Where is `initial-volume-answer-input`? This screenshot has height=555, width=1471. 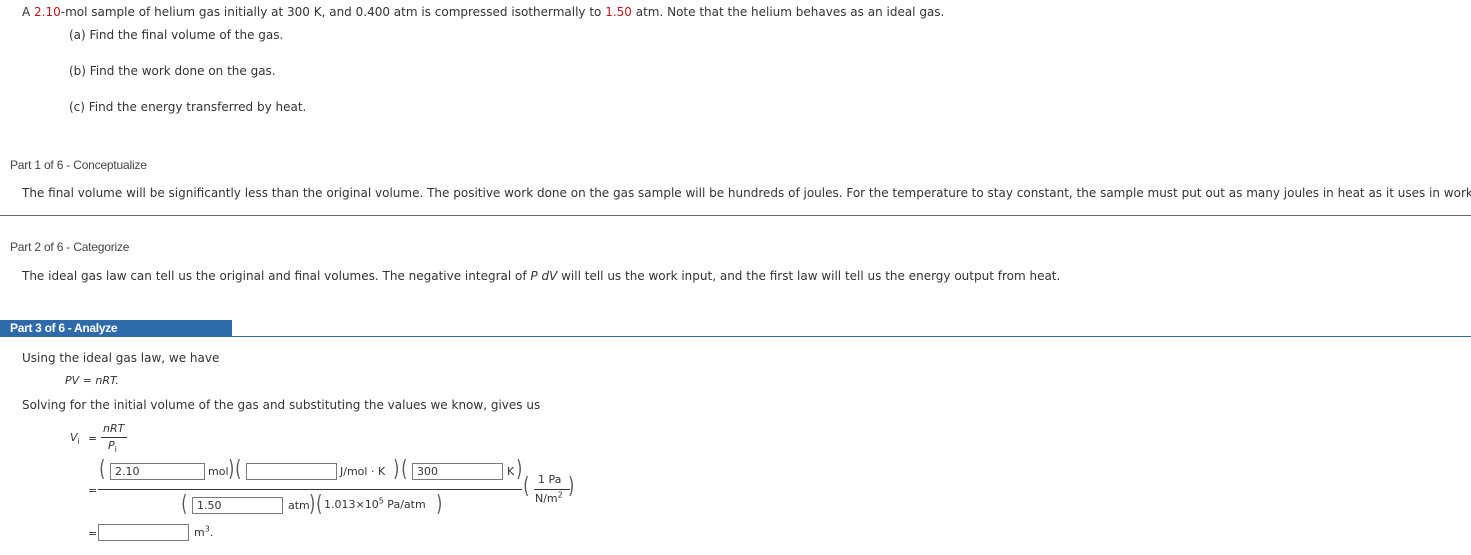 initial-volume-answer-input is located at coordinates (143, 532).